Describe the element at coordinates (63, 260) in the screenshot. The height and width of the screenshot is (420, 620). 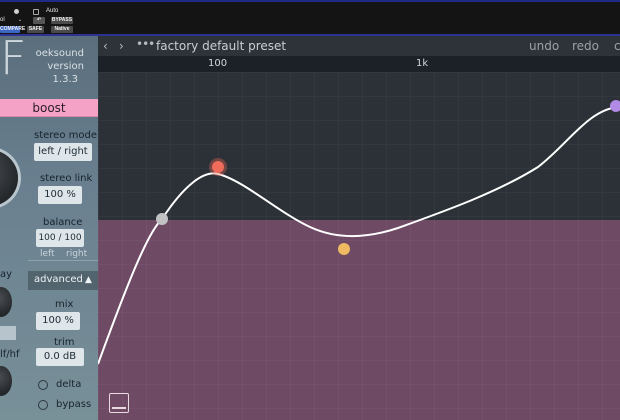
I see `divider` at that location.